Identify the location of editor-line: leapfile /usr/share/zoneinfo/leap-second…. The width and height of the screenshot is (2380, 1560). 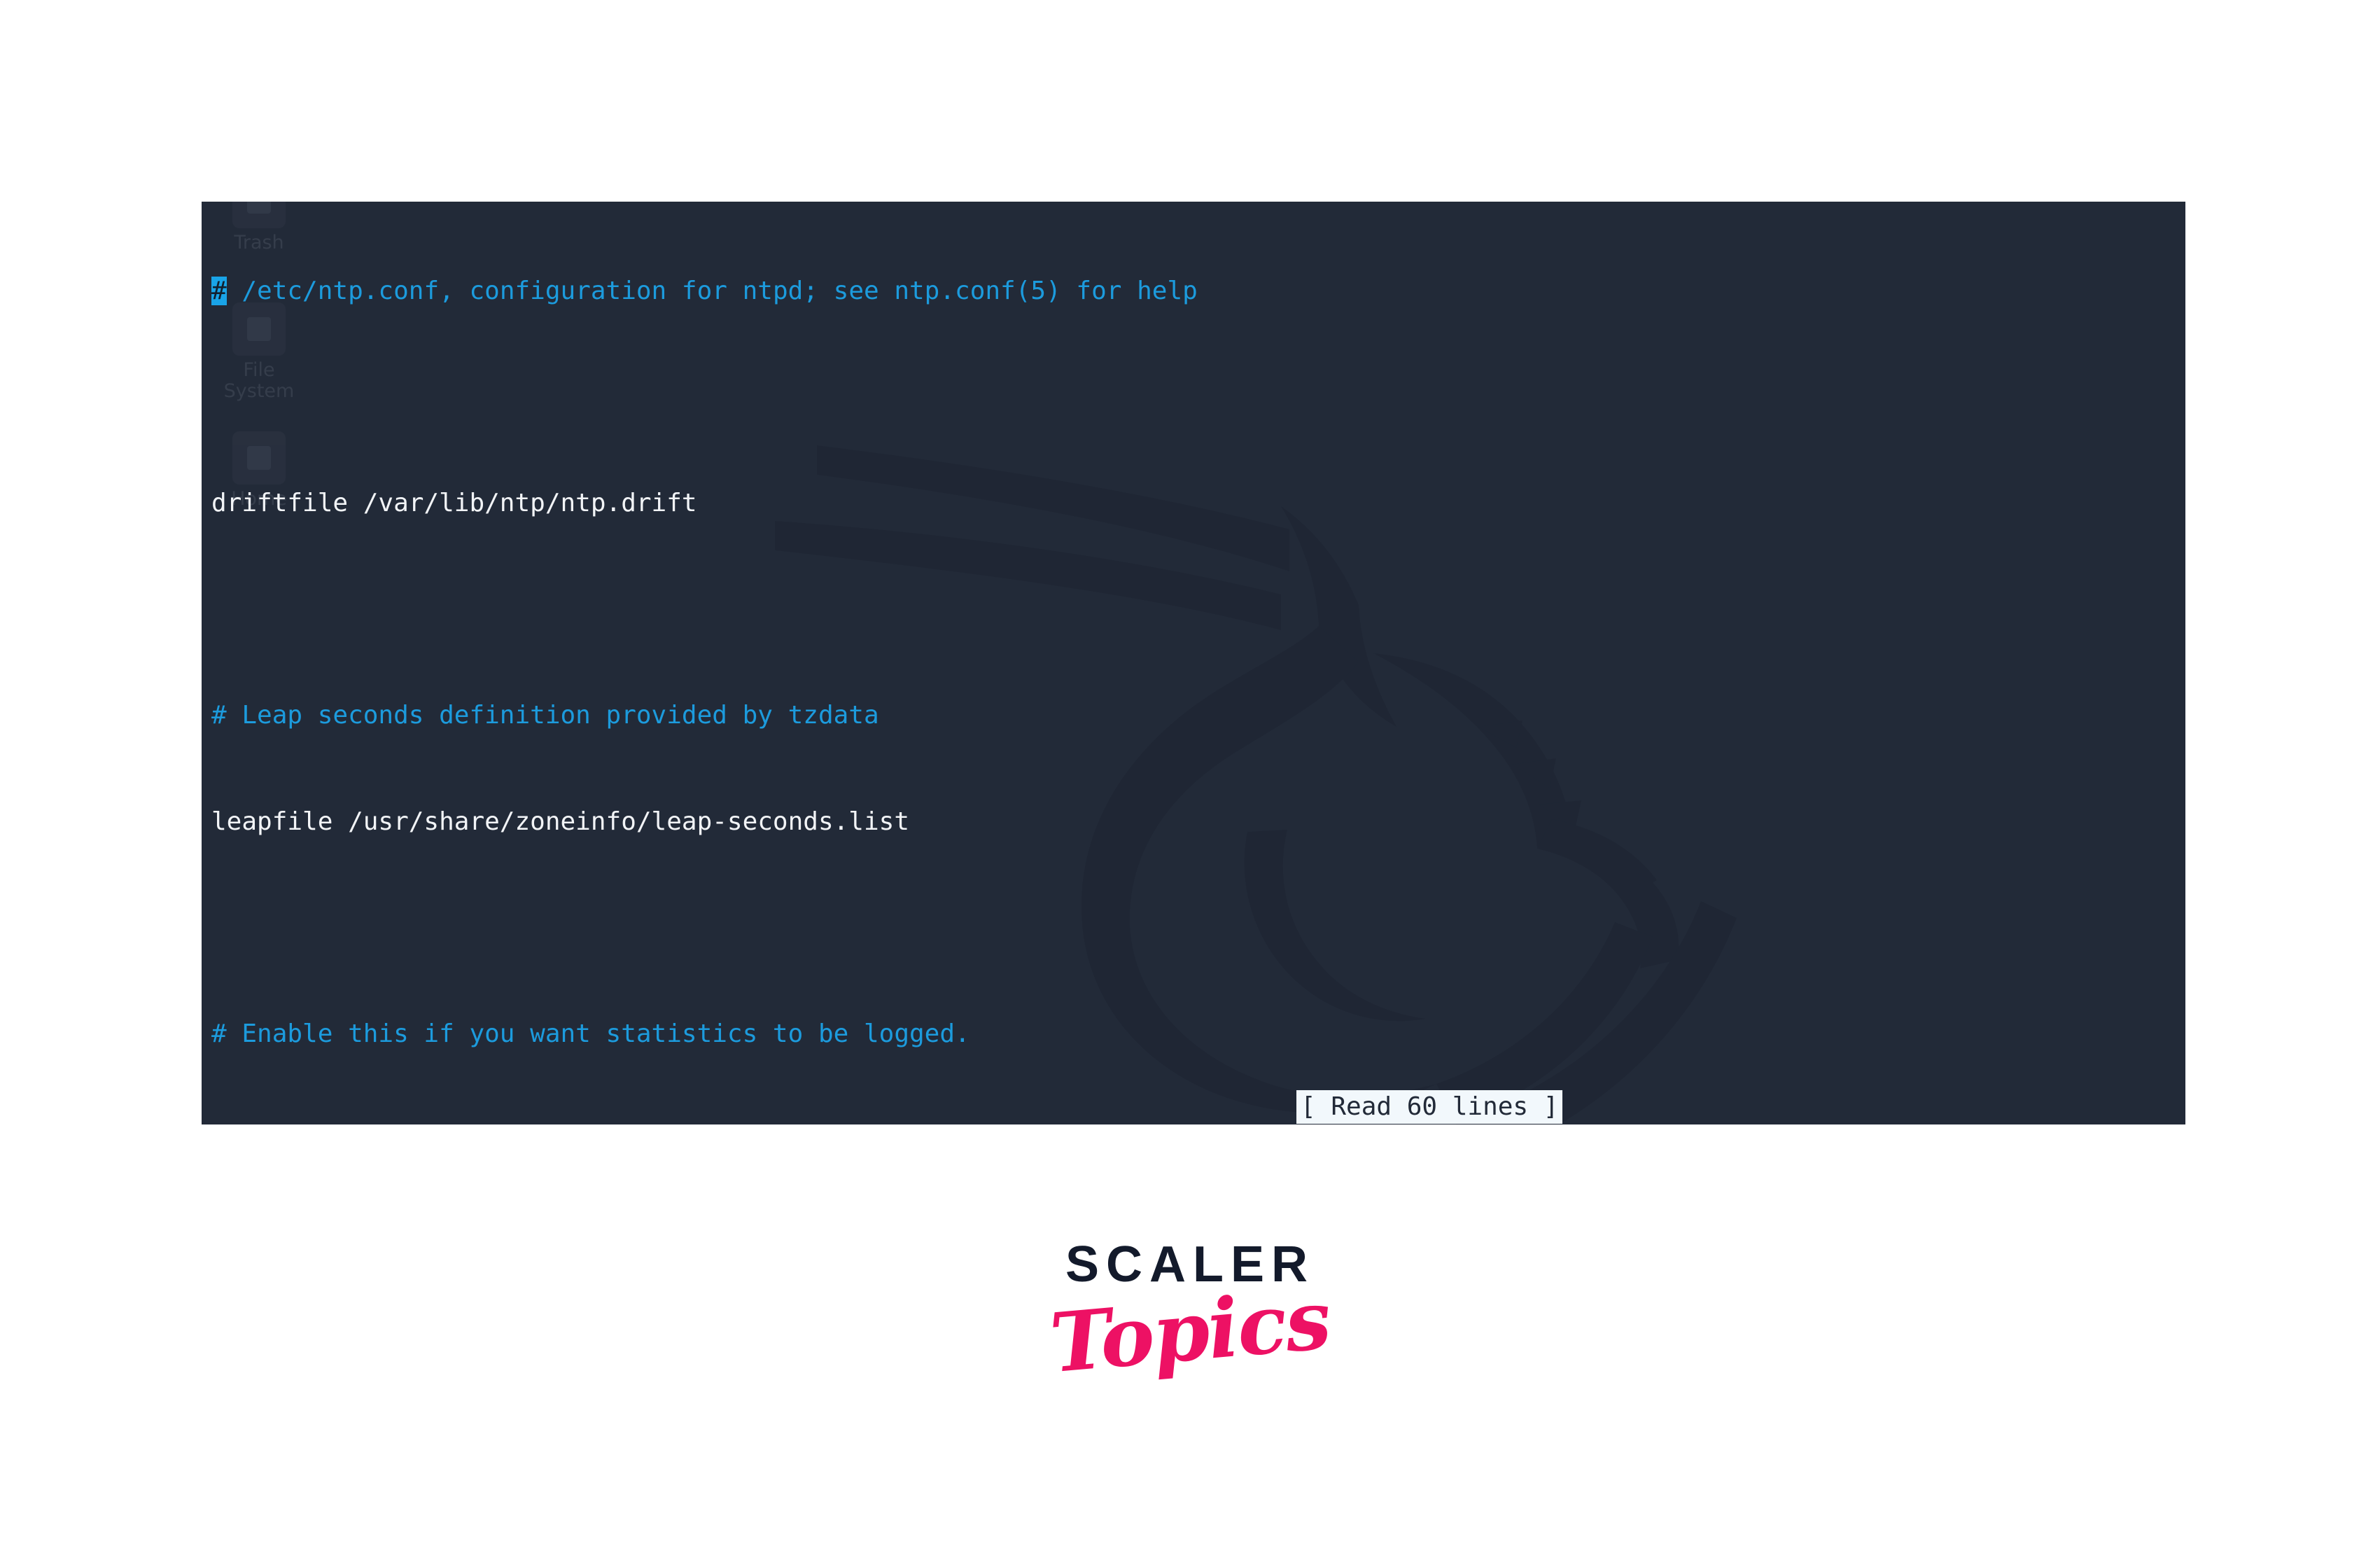
(1198, 823).